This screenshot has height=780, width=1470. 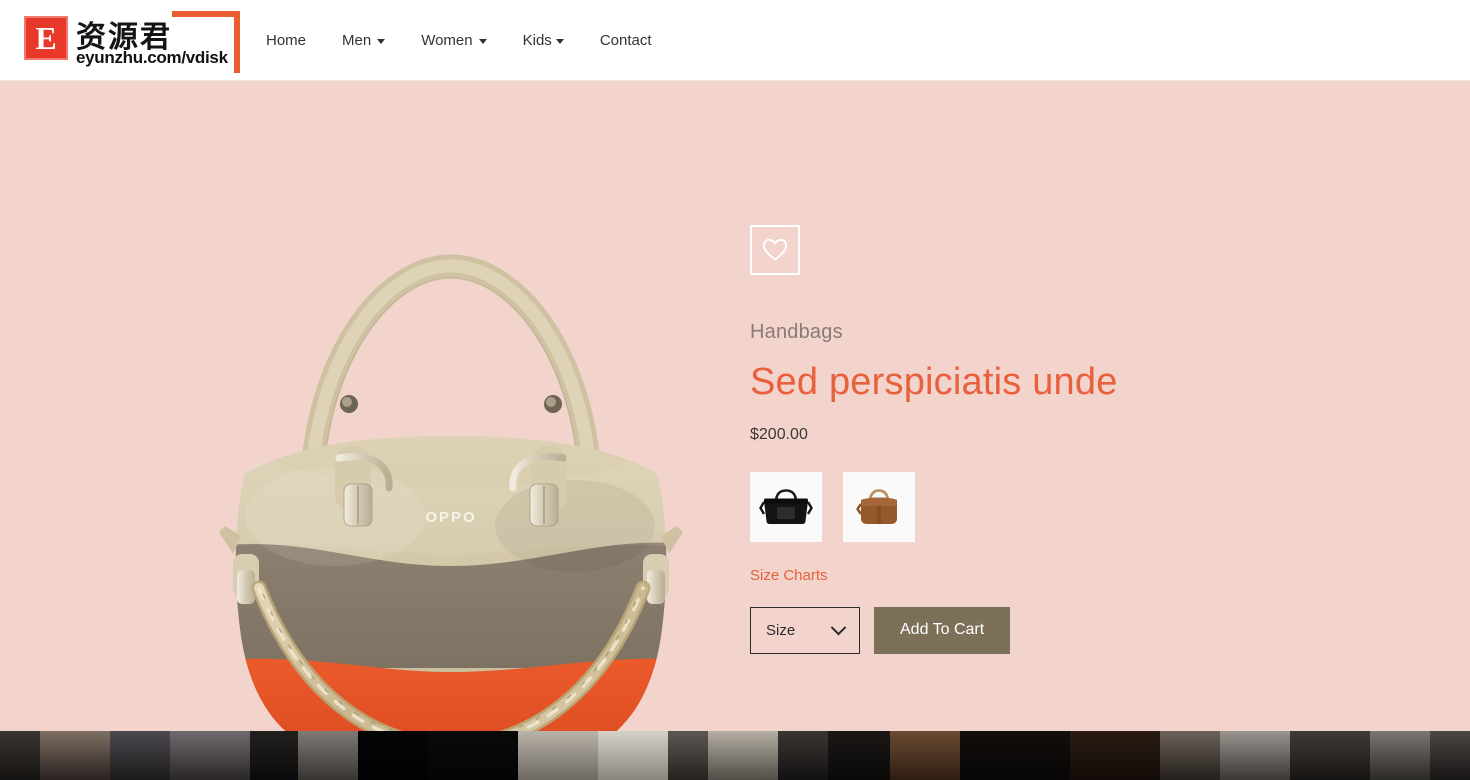 I want to click on nav-item-women: Women, so click(x=453, y=40).